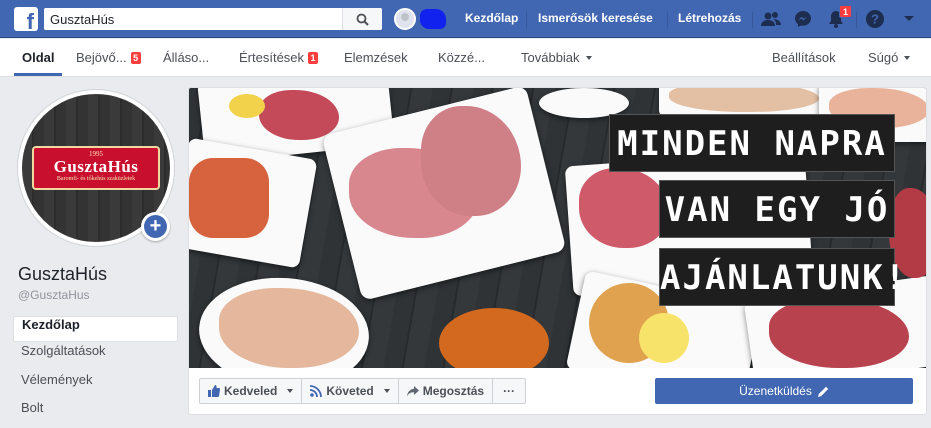  What do you see at coordinates (804, 57) in the screenshot?
I see `tab-settings: Beállítások` at bounding box center [804, 57].